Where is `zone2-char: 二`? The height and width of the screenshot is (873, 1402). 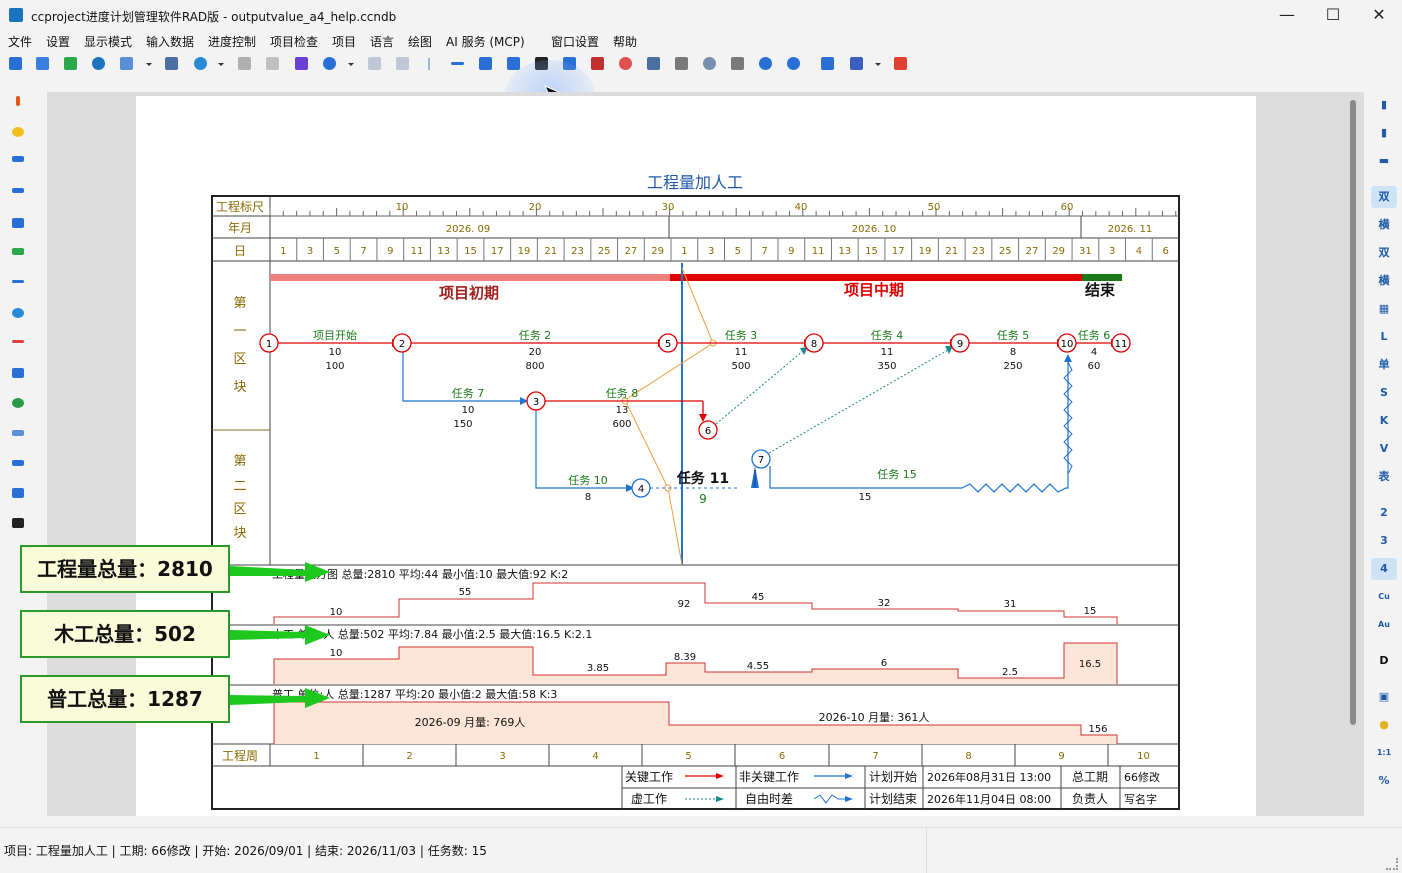 zone2-char: 二 is located at coordinates (239, 486).